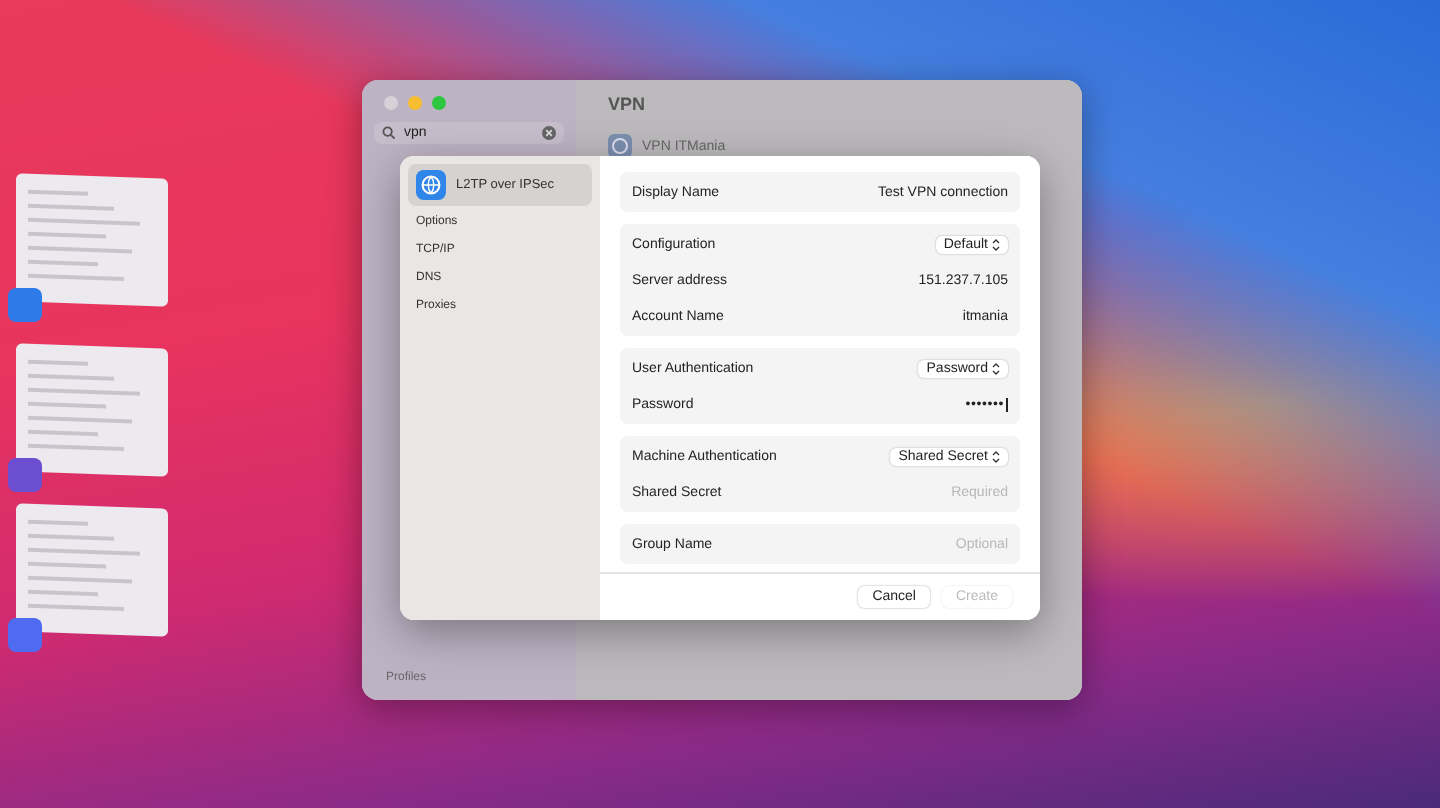 The width and height of the screenshot is (1440, 808). What do you see at coordinates (415, 103) in the screenshot?
I see `minimize-button` at bounding box center [415, 103].